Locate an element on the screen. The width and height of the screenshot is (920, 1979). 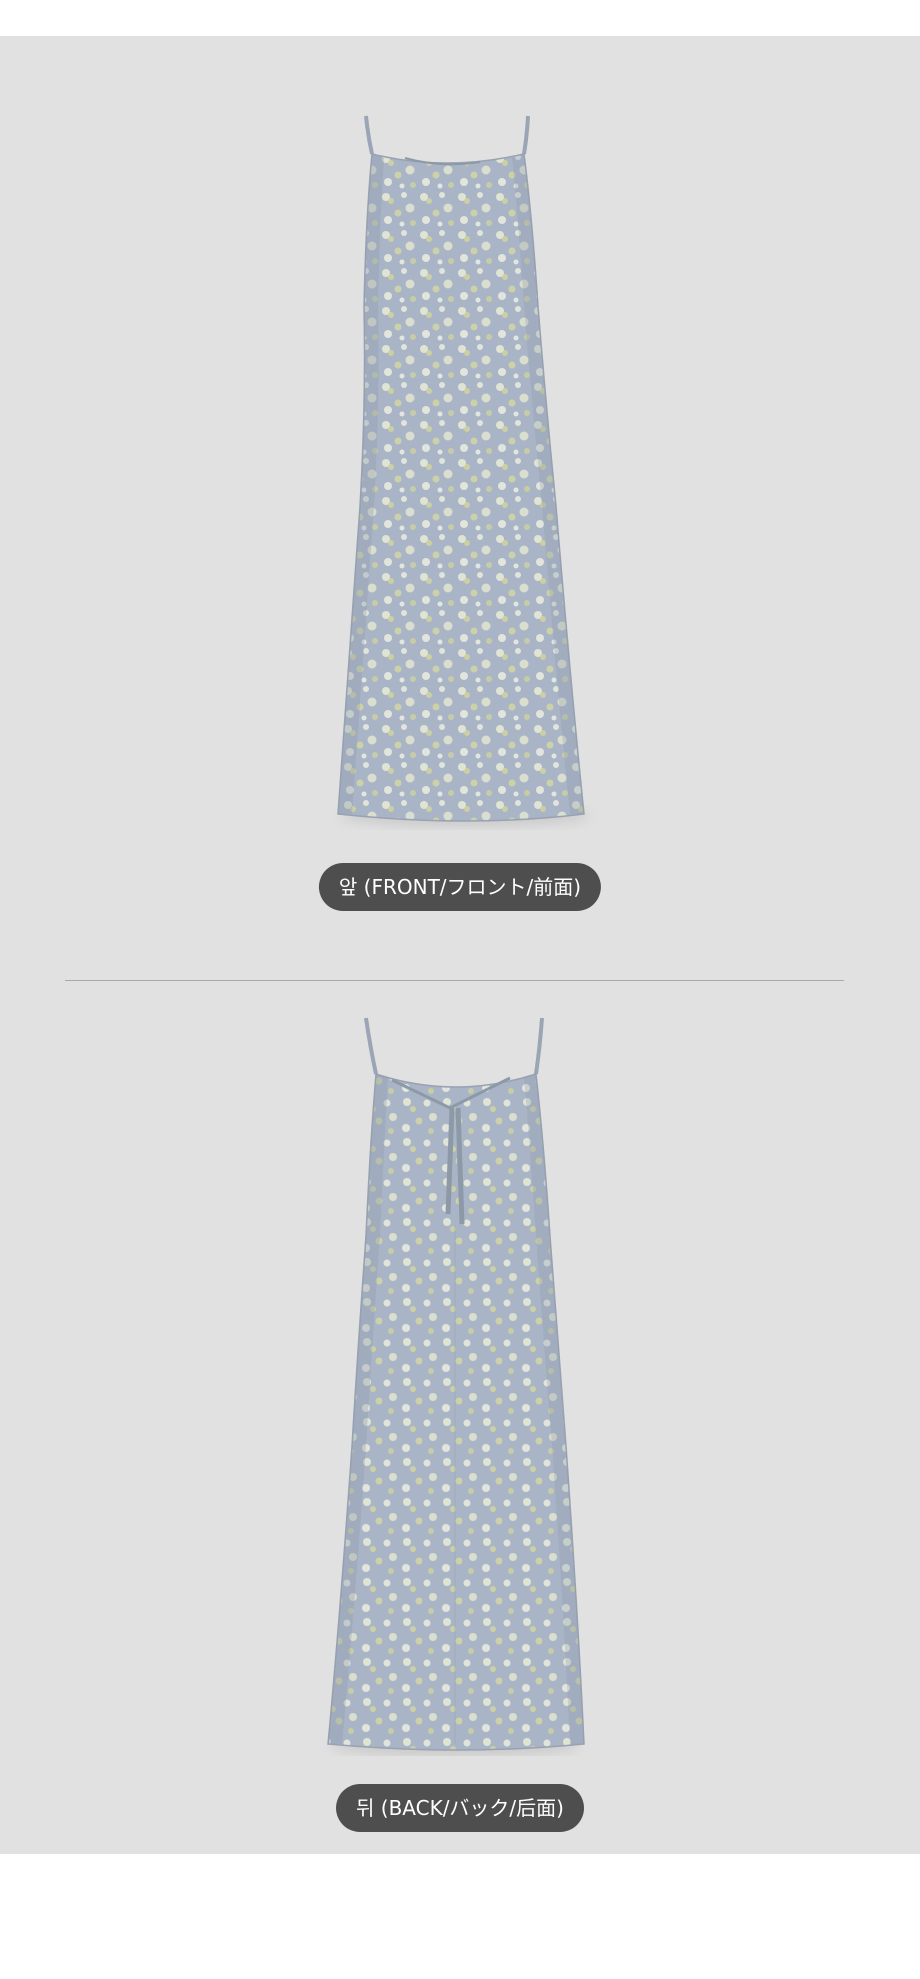
dress-back-photo-icon is located at coordinates (456, 1386).